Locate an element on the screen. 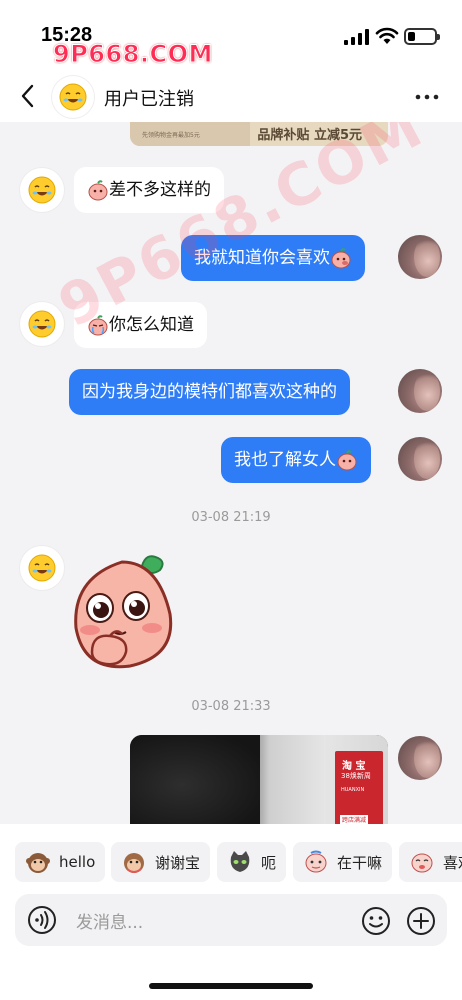 The image size is (462, 1000). back-arrow-icon is located at coordinates (28, 96).